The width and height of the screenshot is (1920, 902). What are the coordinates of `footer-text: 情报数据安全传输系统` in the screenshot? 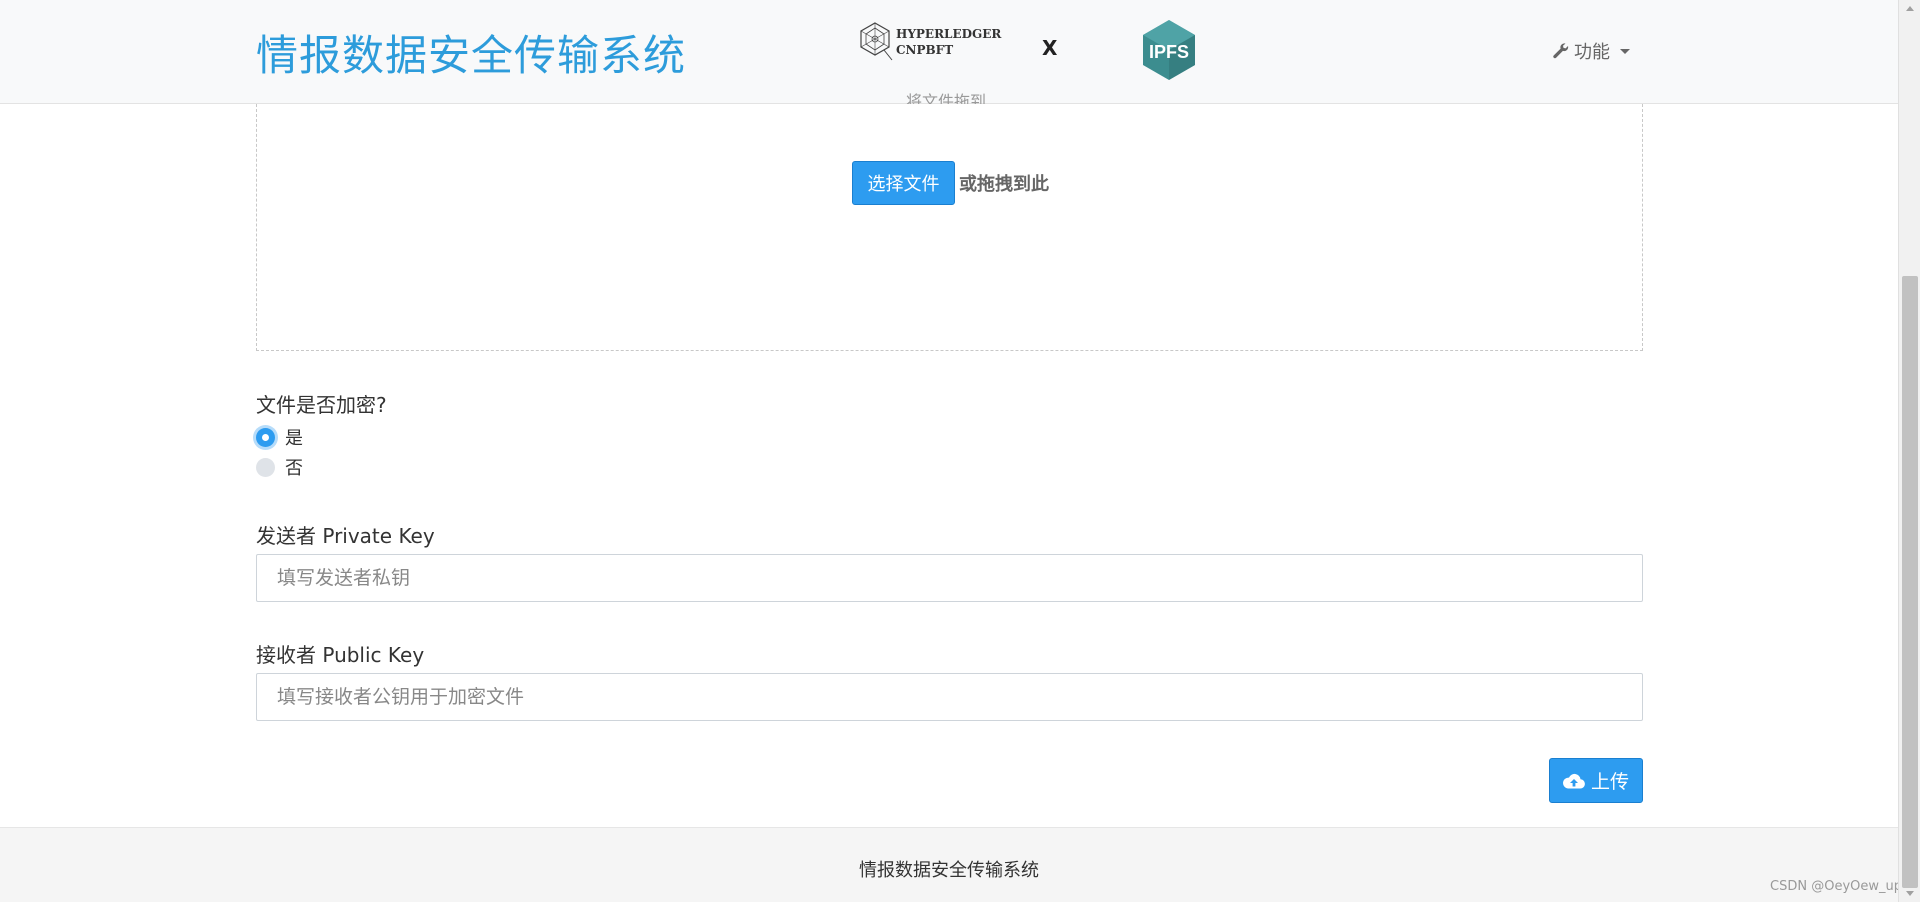 It's located at (949, 870).